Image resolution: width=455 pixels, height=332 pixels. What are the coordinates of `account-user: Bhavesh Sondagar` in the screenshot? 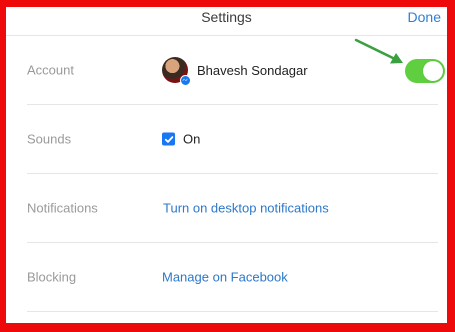 It's located at (235, 71).